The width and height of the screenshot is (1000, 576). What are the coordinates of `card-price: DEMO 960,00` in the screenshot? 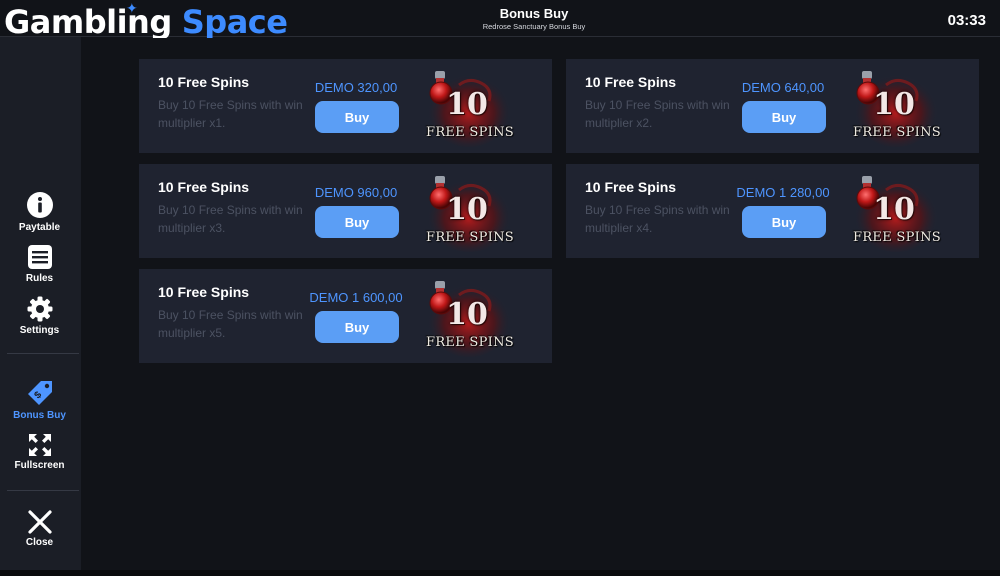 It's located at (356, 192).